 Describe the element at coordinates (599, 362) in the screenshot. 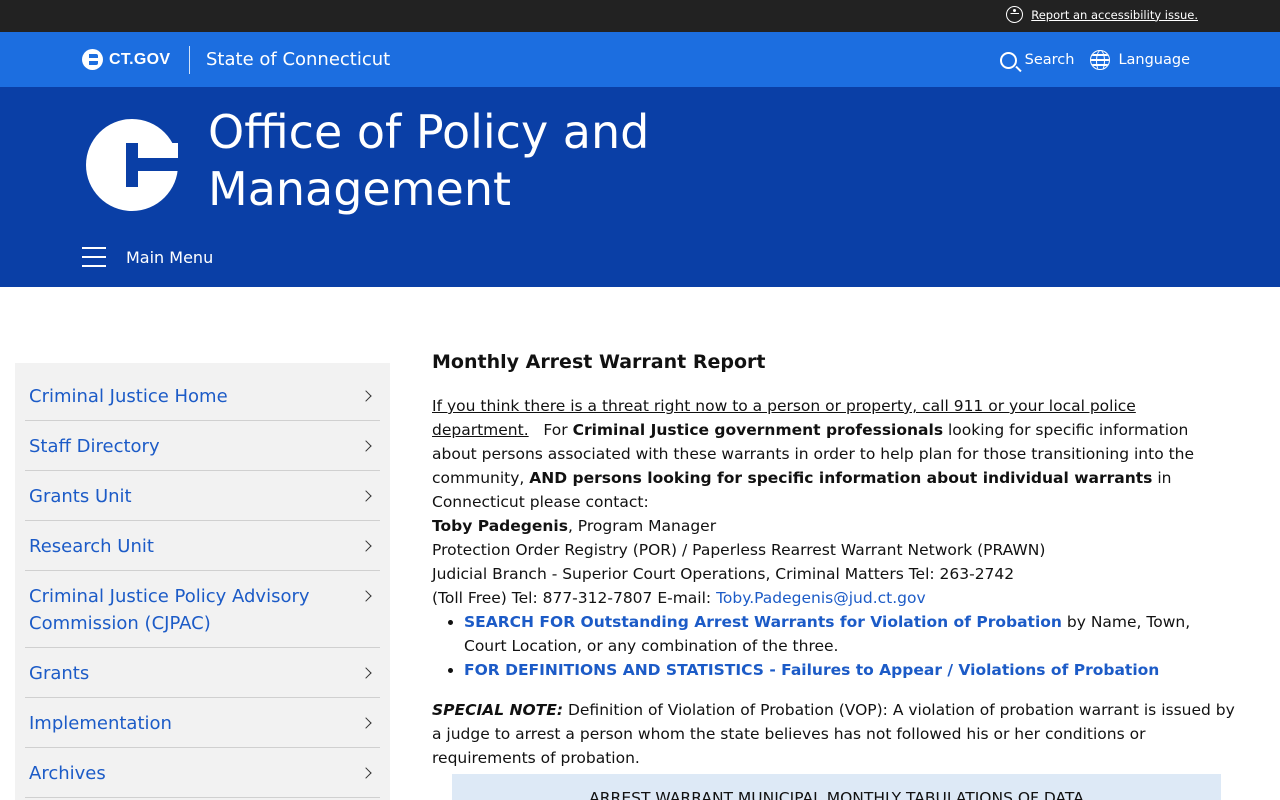

I see `page-title: Monthly Arrest Warrant Report` at that location.